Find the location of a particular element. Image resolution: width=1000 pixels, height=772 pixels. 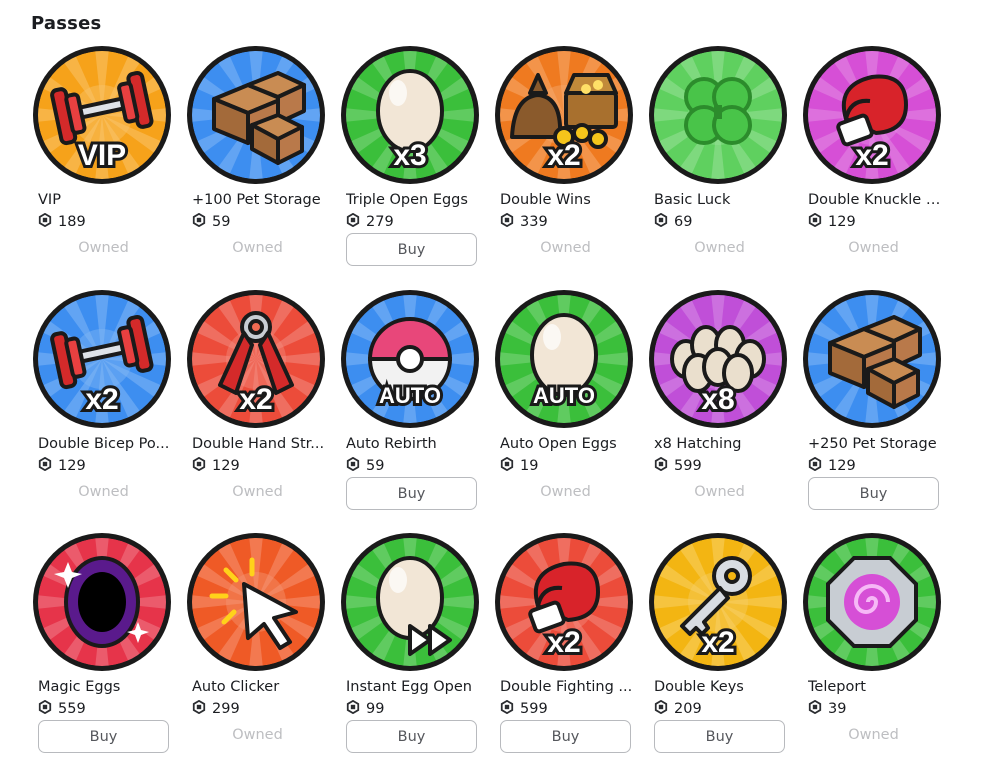

pass-card: x2 Double Bicep Po... 129 Owned is located at coordinates (102, 409).